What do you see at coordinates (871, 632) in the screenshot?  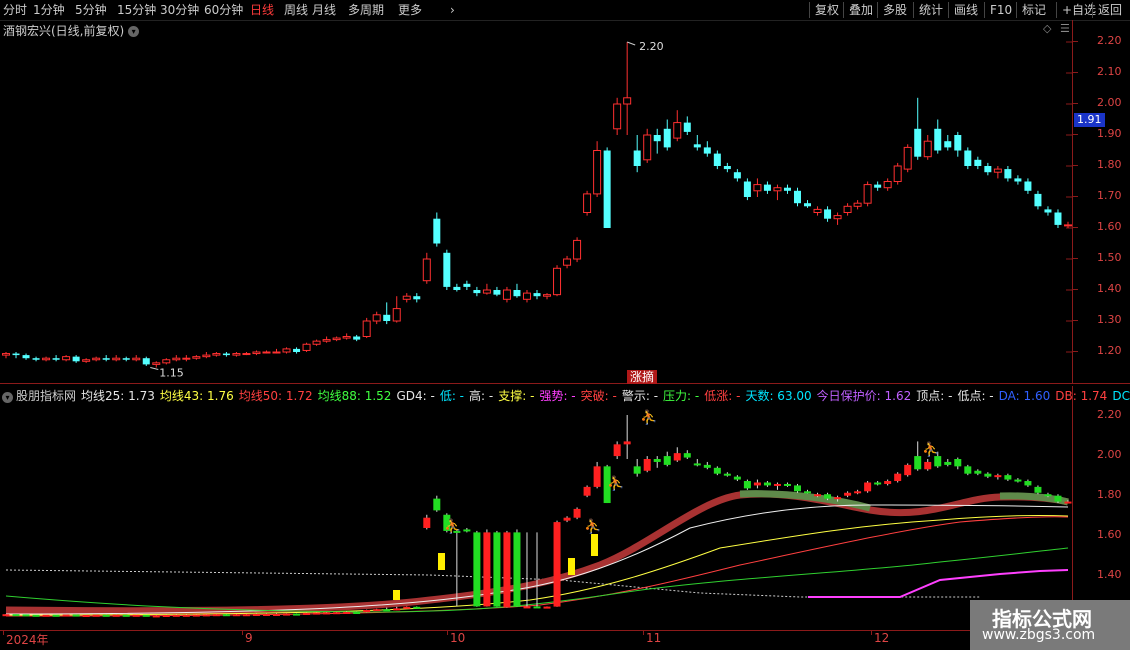 I see `x-tick` at bounding box center [871, 632].